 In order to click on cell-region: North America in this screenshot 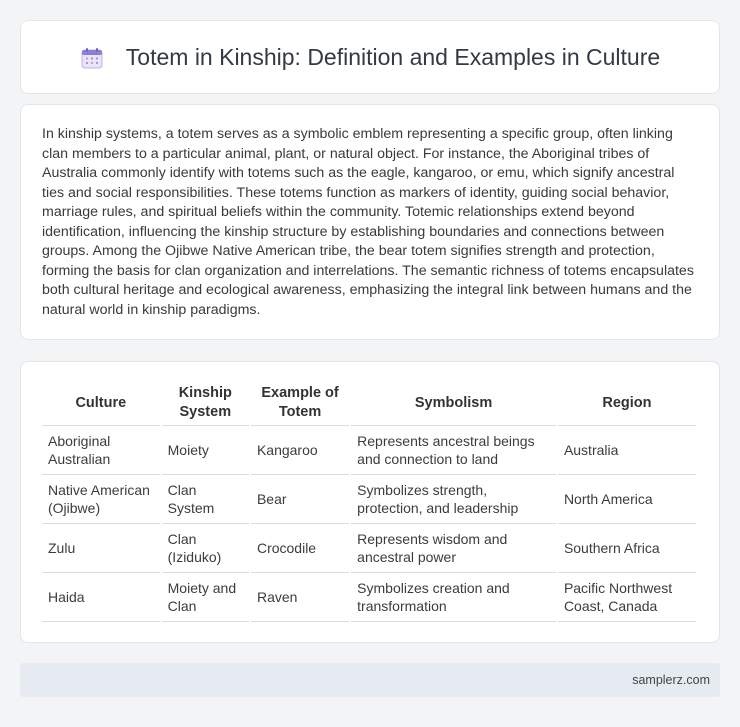, I will do `click(626, 499)`.